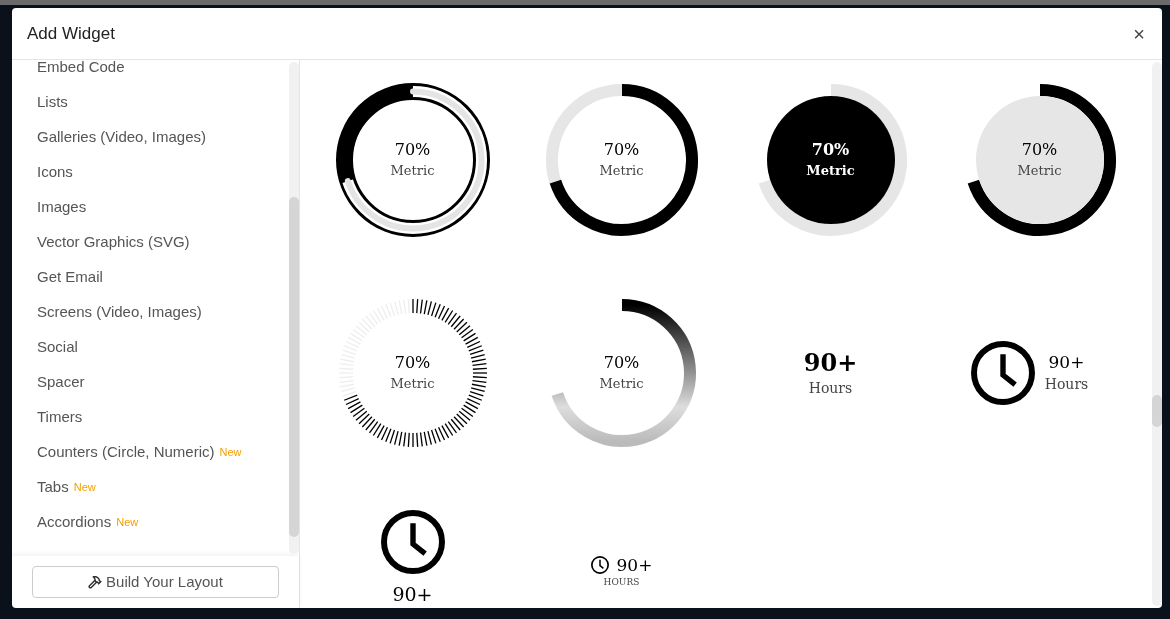  I want to click on sidebar-item: Get Email, so click(70, 277).